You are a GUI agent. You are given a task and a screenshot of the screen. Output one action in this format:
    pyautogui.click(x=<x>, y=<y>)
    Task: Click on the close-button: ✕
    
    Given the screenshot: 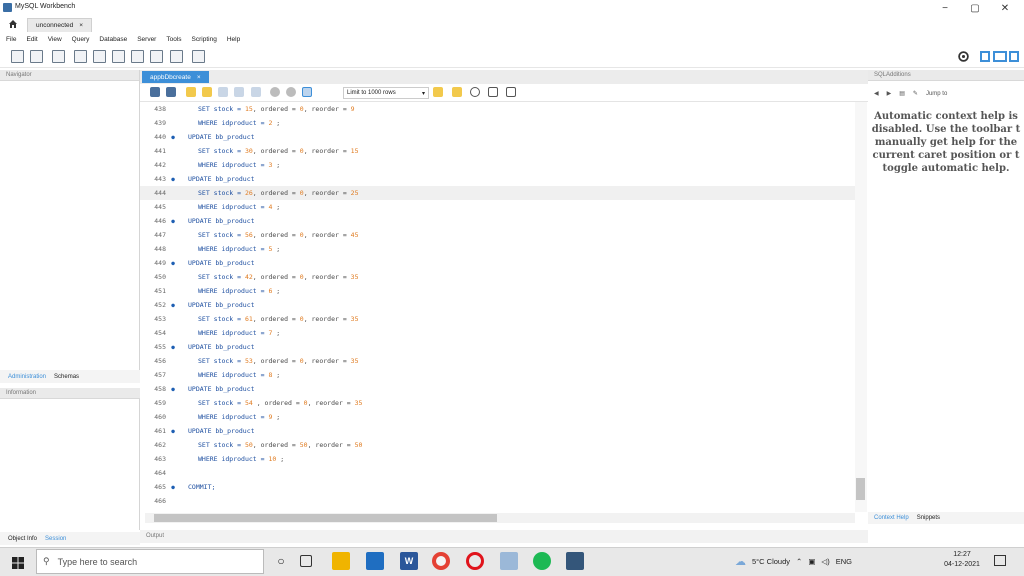 What is the action you would take?
    pyautogui.click(x=1005, y=8)
    